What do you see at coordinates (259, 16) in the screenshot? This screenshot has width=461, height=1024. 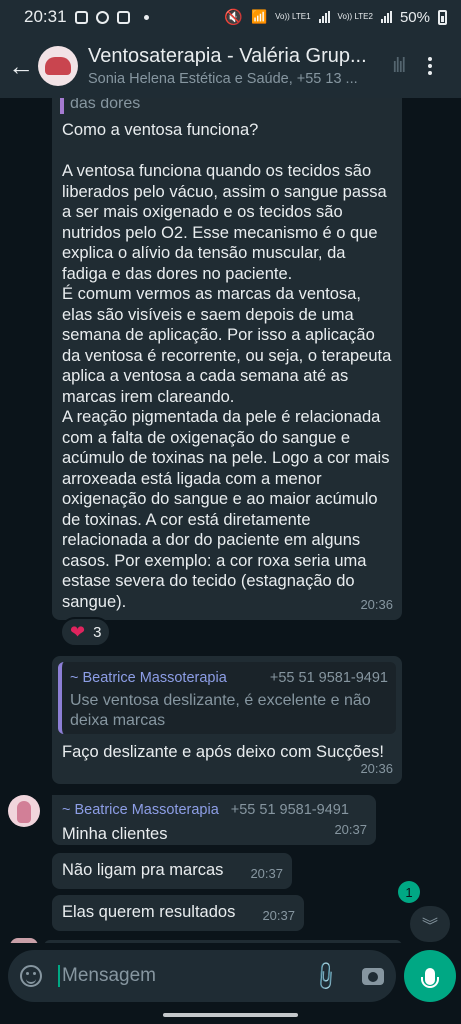 I see `wifi-icon: 📶` at bounding box center [259, 16].